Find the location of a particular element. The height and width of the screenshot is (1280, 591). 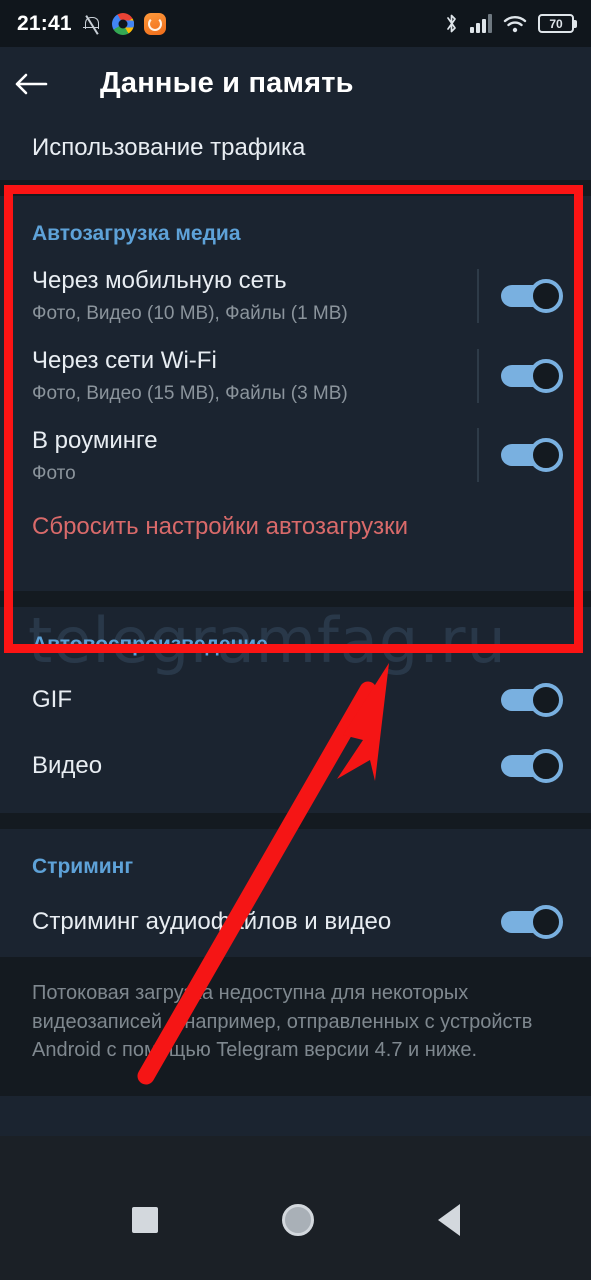

google-icon is located at coordinates (122, 23).